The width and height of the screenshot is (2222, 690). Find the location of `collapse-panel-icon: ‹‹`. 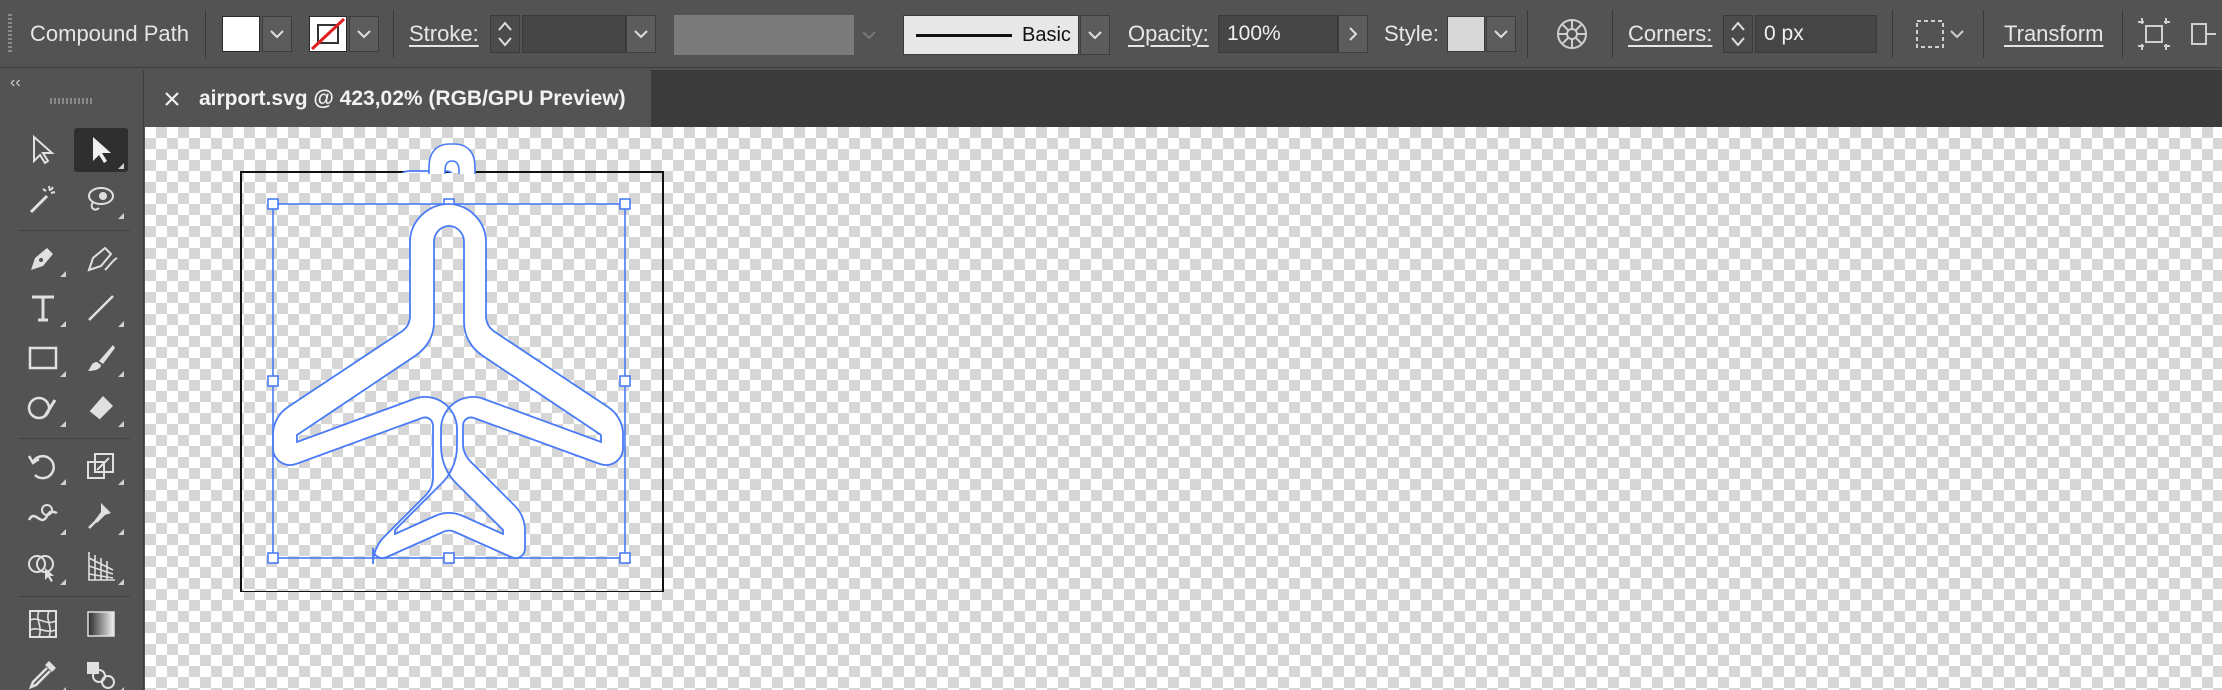

collapse-panel-icon: ‹‹ is located at coordinates (15, 83).